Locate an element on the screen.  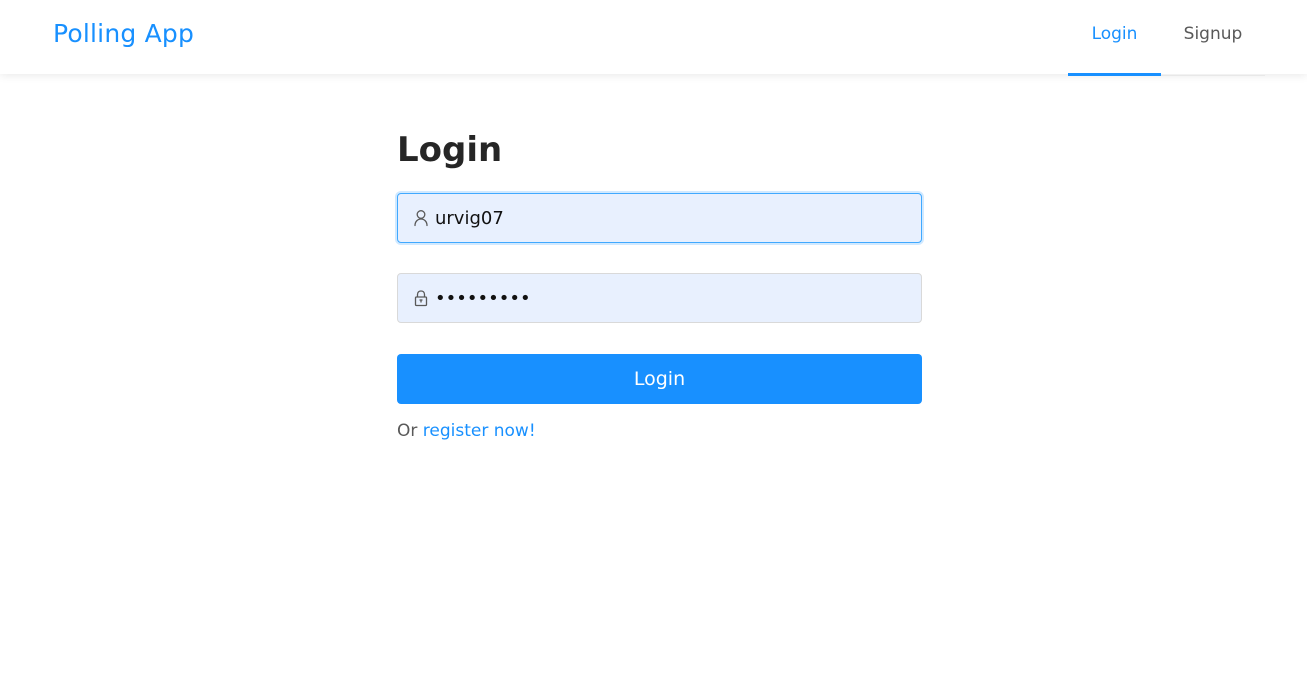
password-field is located at coordinates (659, 298).